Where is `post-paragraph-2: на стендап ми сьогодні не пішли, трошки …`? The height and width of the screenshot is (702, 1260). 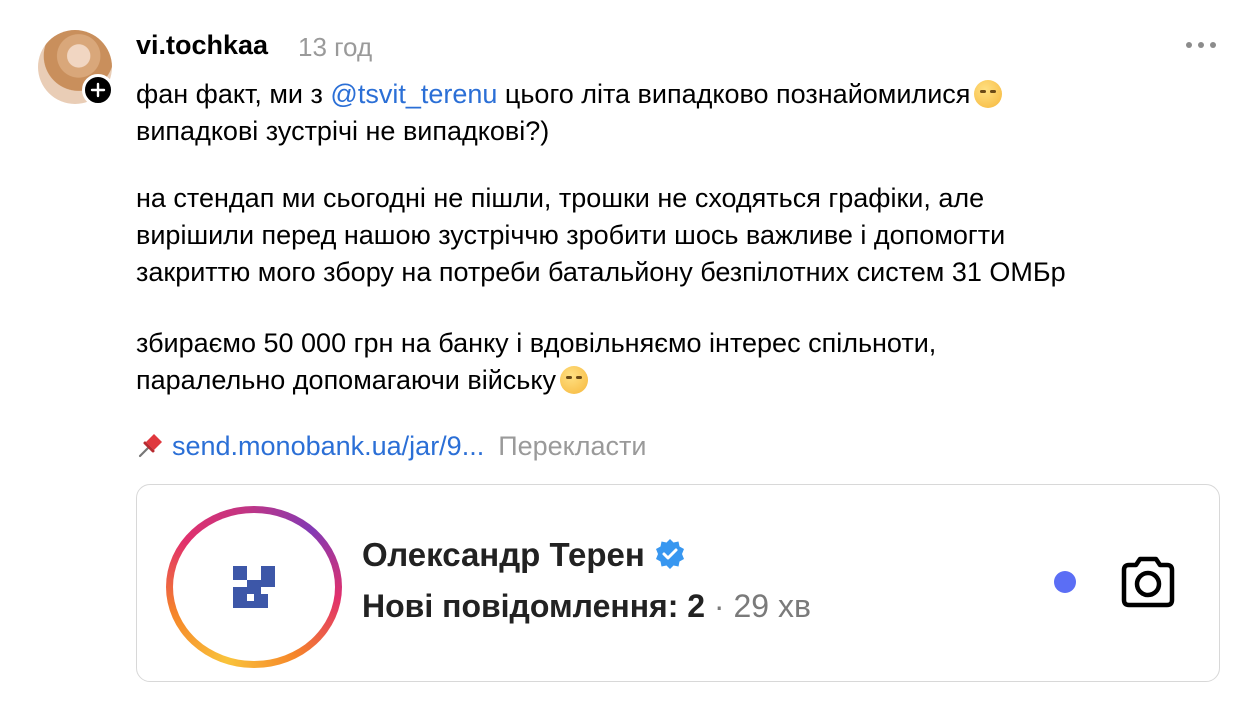 post-paragraph-2: на стендап ми сьогодні не пішли, трошки … is located at coordinates (601, 235).